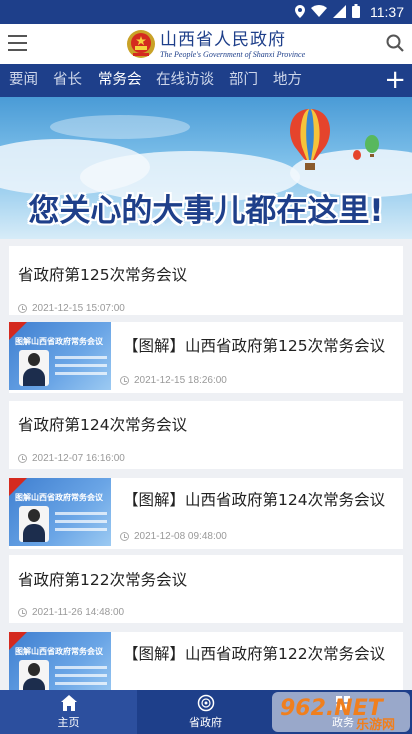 This screenshot has width=412, height=734. I want to click on channel-tab-bar: 要闻 省长 常务会 在线访谈 部门 地方 +, so click(206, 80).